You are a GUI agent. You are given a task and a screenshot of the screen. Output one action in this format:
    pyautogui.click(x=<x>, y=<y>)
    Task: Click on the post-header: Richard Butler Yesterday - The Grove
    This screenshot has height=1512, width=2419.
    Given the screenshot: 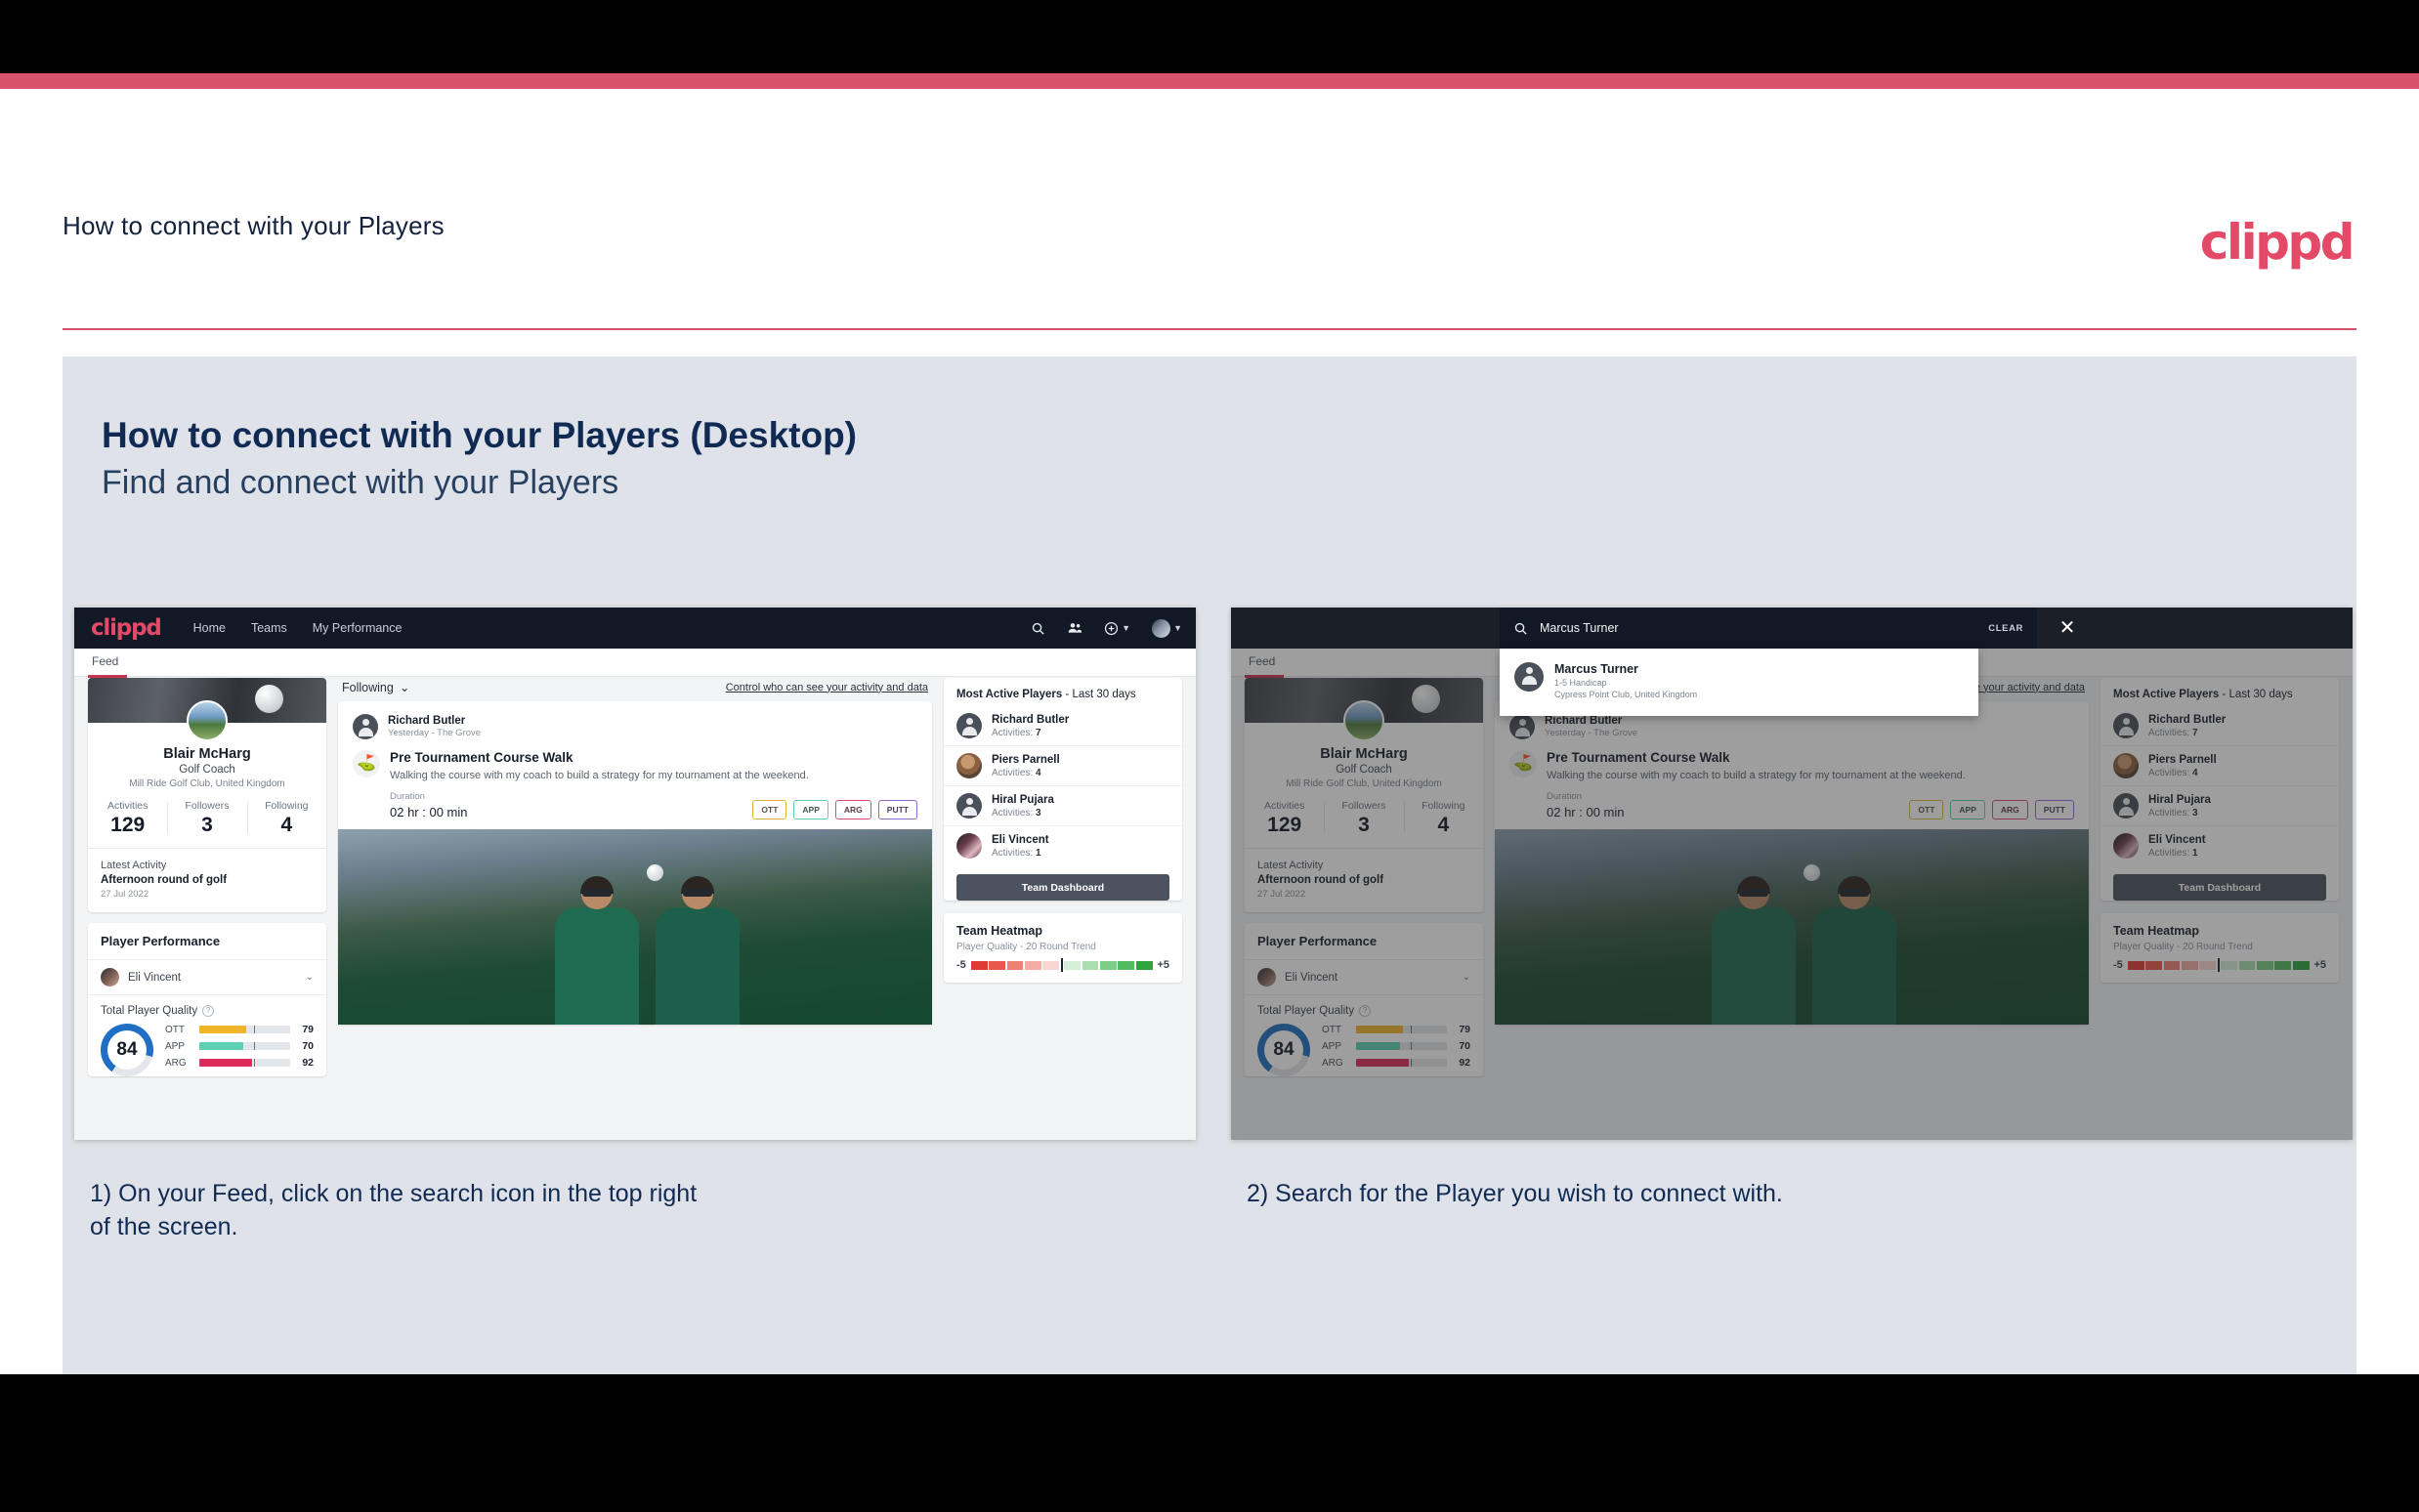 What is the action you would take?
    pyautogui.click(x=635, y=726)
    